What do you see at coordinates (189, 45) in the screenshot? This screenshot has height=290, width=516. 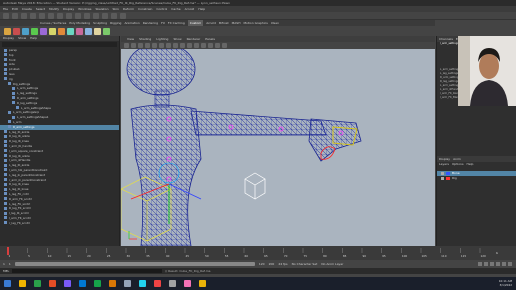 I see `textured-icon` at bounding box center [189, 45].